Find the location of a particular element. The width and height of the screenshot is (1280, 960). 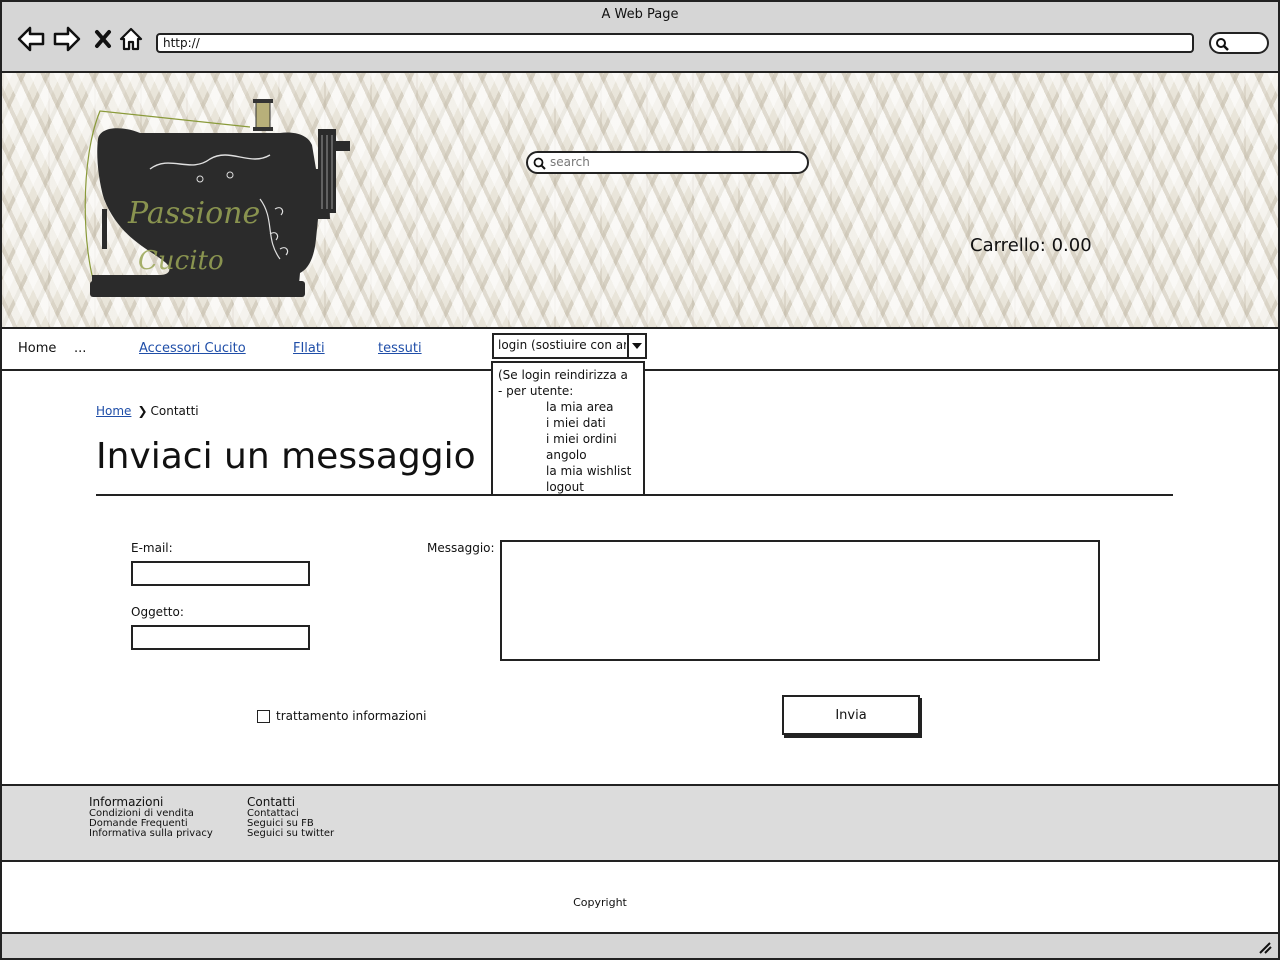

nav-item-tessuti: tessuti is located at coordinates (400, 348).